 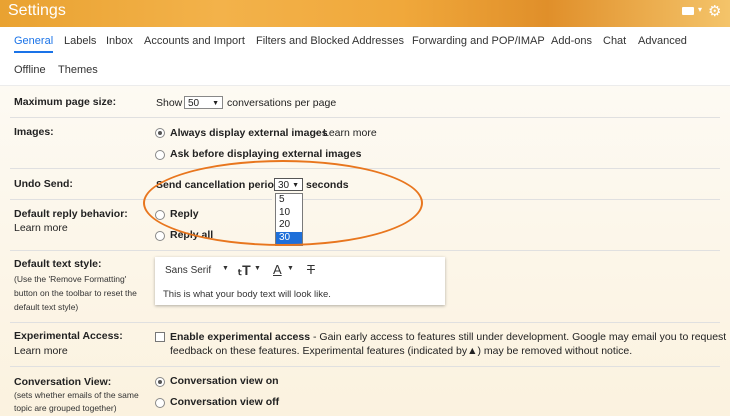 I want to click on show-text: Show, so click(x=169, y=103).